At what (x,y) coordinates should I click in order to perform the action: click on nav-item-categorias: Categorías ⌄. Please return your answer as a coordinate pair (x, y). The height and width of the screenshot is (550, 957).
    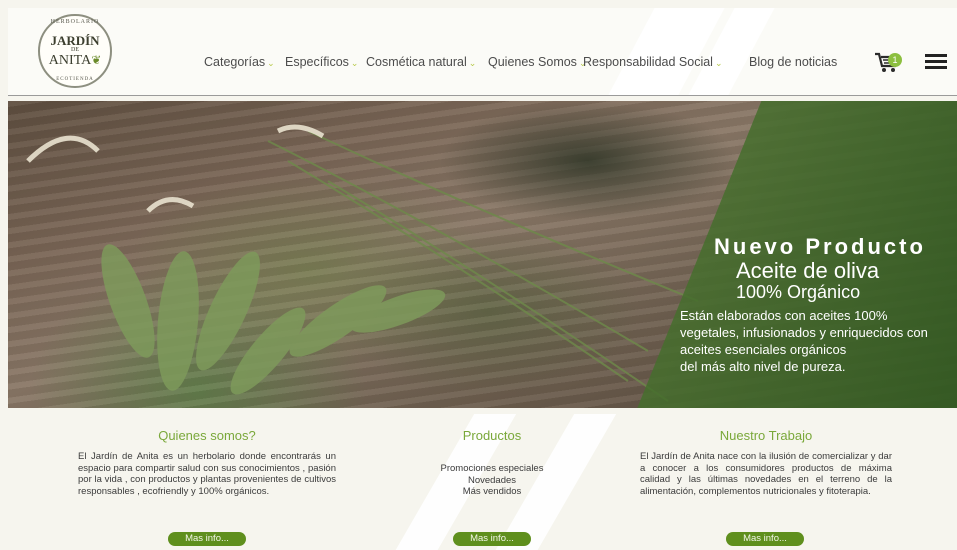
    Looking at the image, I should click on (239, 62).